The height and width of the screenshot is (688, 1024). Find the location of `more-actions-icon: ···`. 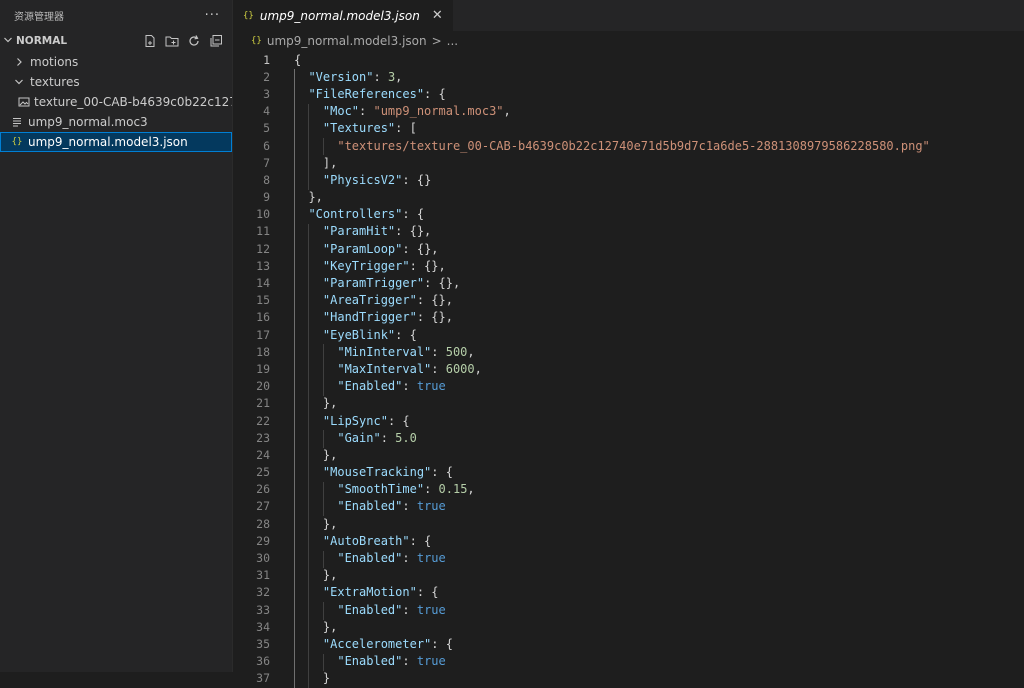

more-actions-icon: ··· is located at coordinates (212, 15).